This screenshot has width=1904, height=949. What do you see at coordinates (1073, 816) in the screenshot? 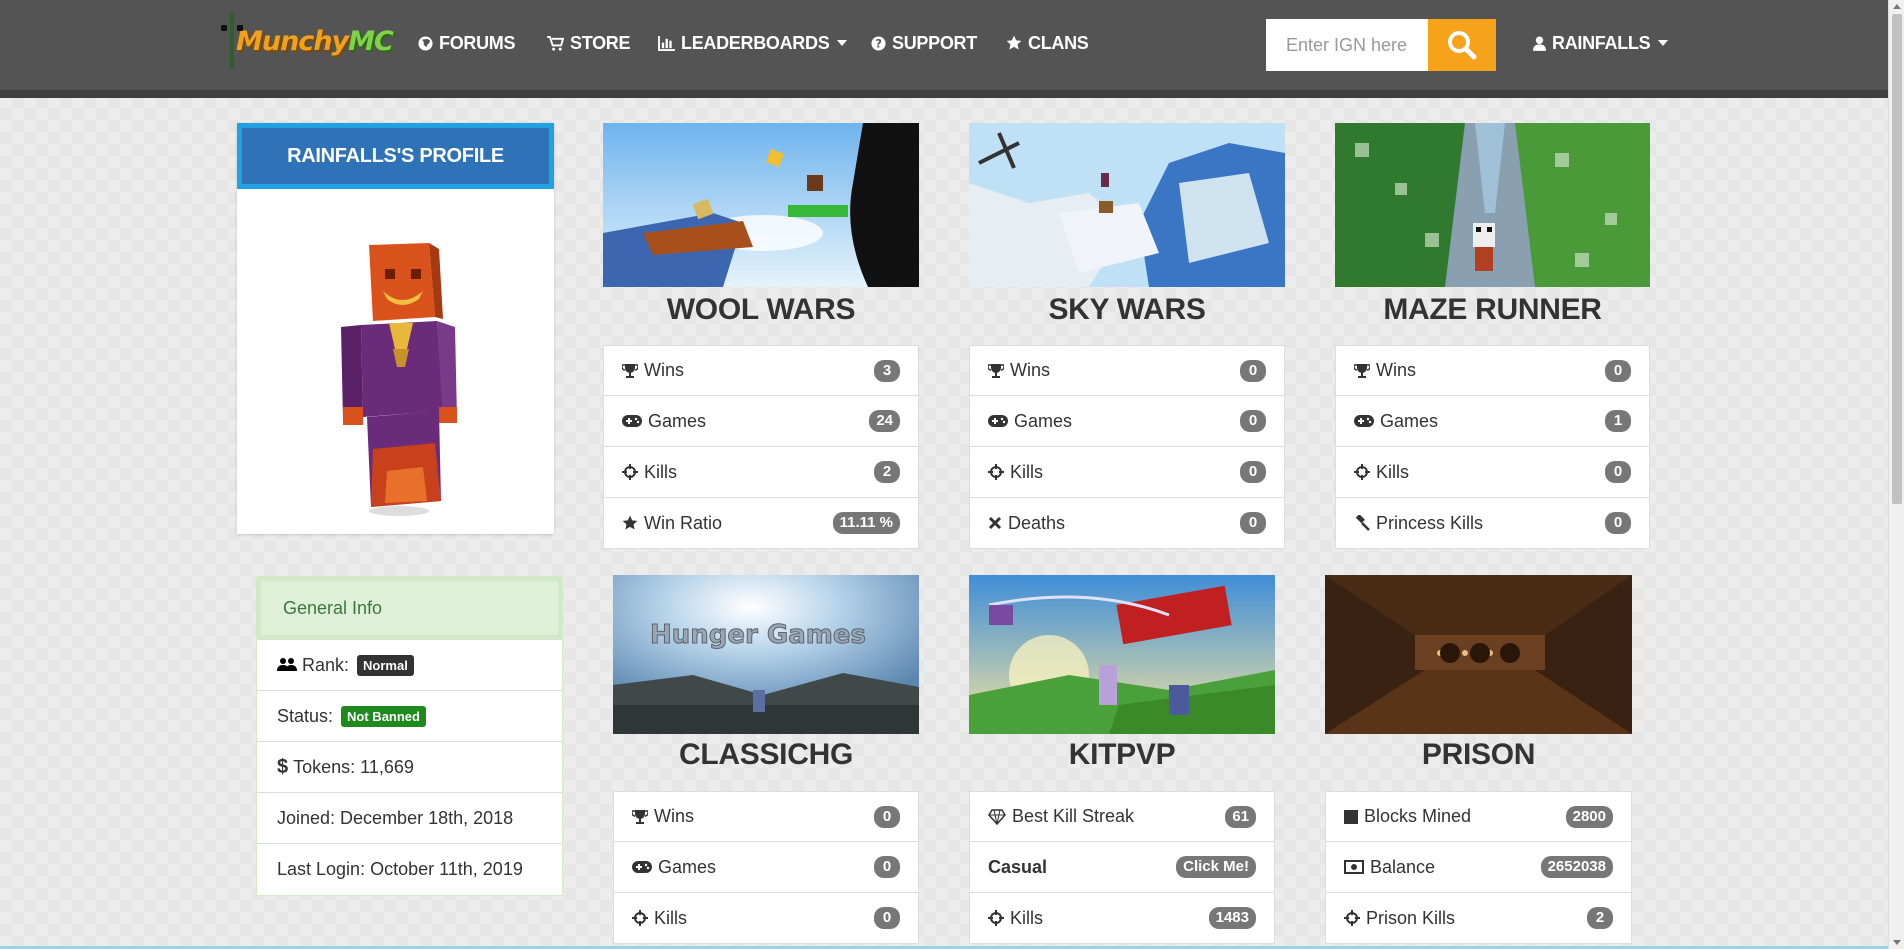
I see `stat-label: Best Kill Streak` at bounding box center [1073, 816].